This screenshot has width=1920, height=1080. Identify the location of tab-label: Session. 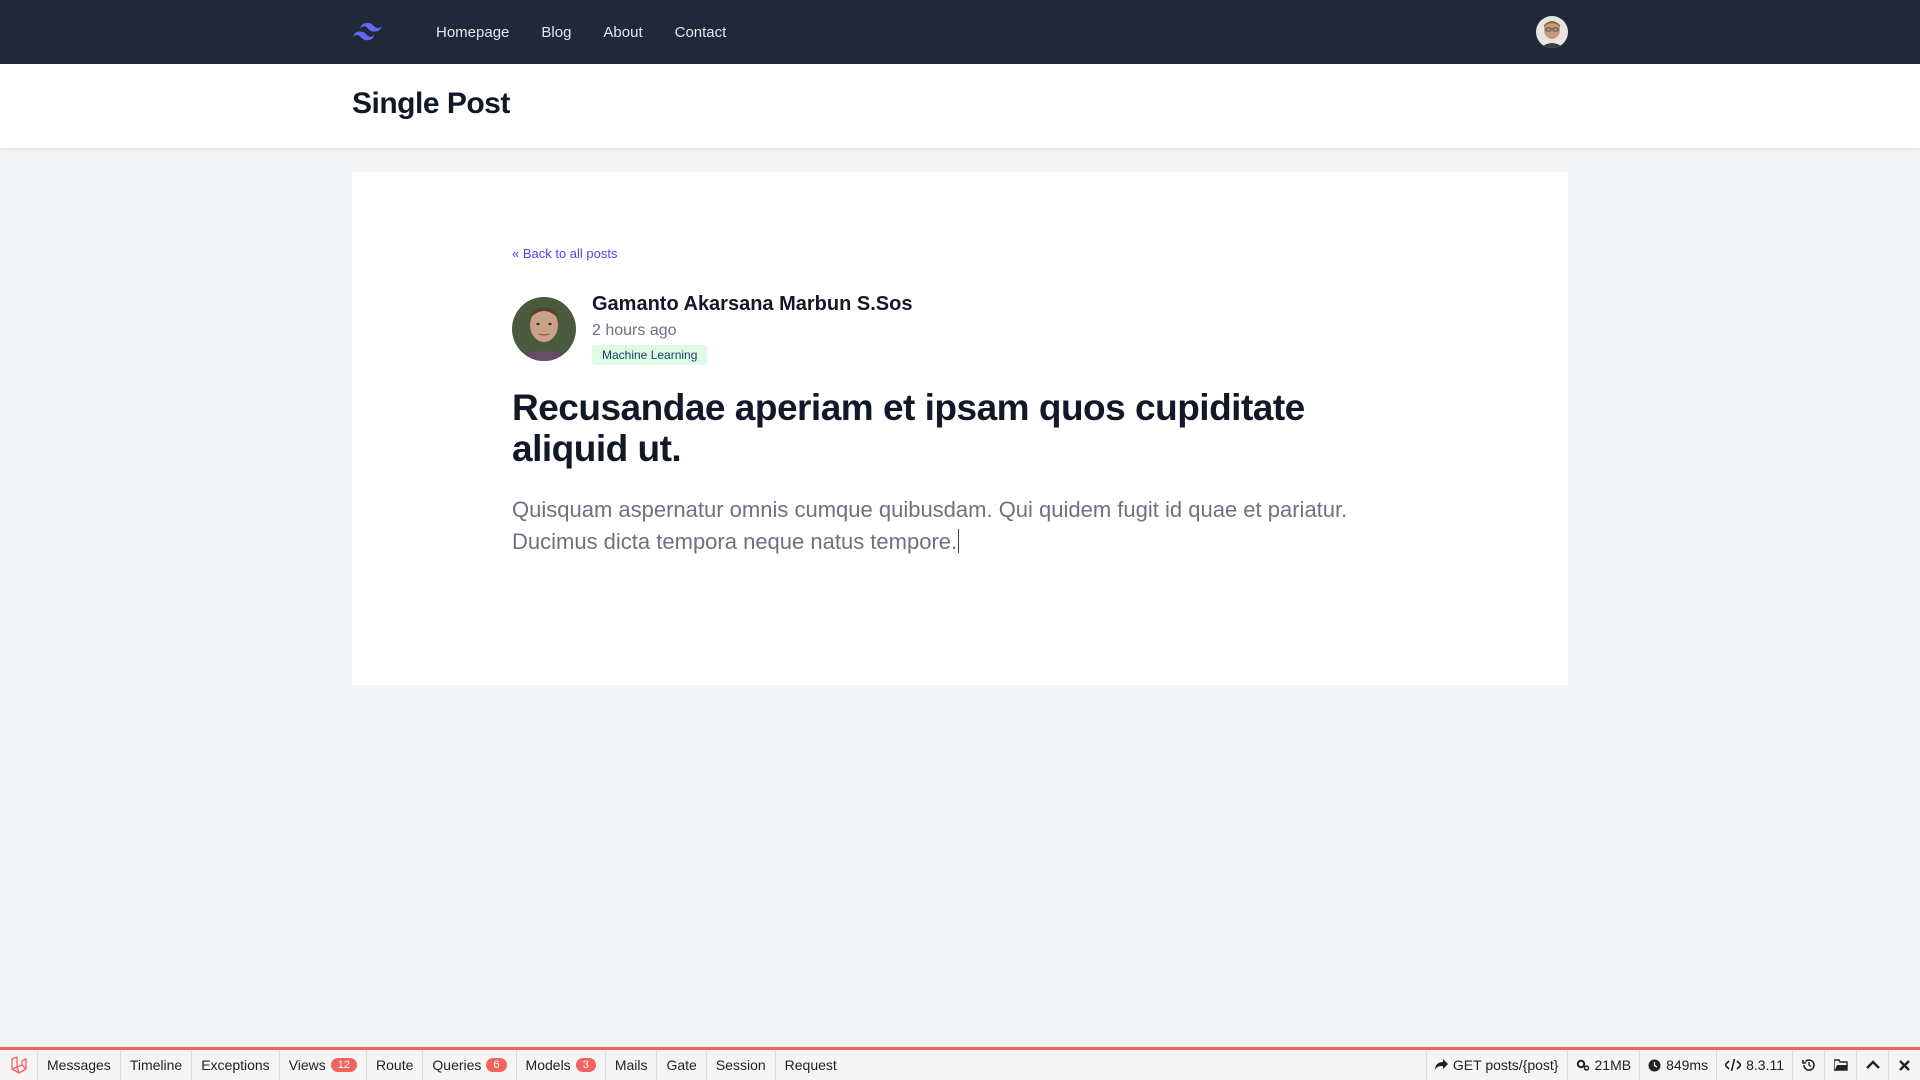
(740, 1065).